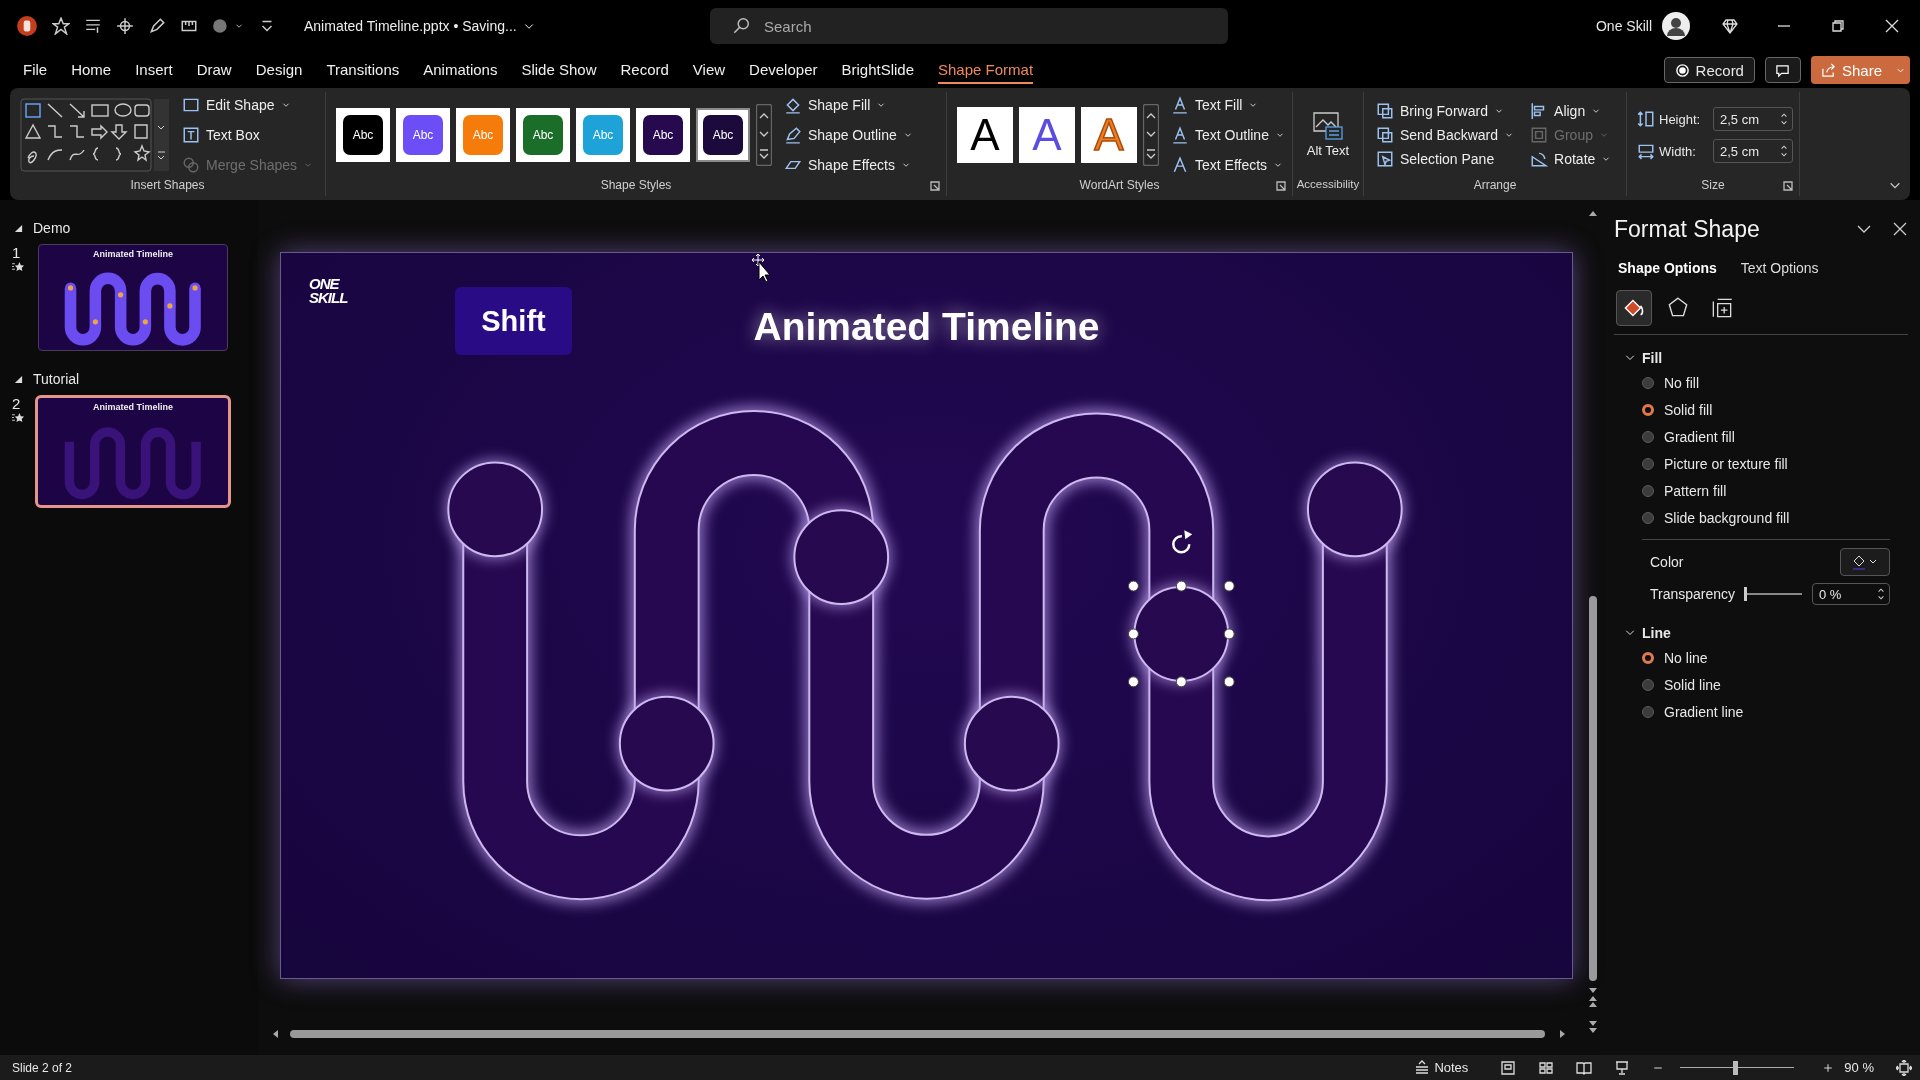 The width and height of the screenshot is (1920, 1080). What do you see at coordinates (1634, 308) in the screenshot?
I see `fill-bucket-icon` at bounding box center [1634, 308].